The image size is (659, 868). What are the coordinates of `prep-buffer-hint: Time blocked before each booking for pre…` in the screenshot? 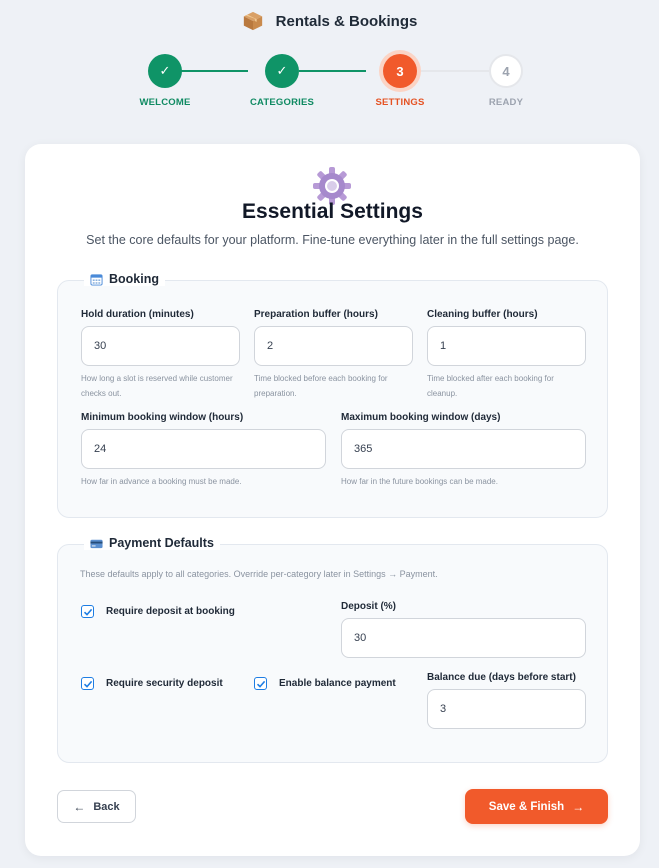 It's located at (321, 386).